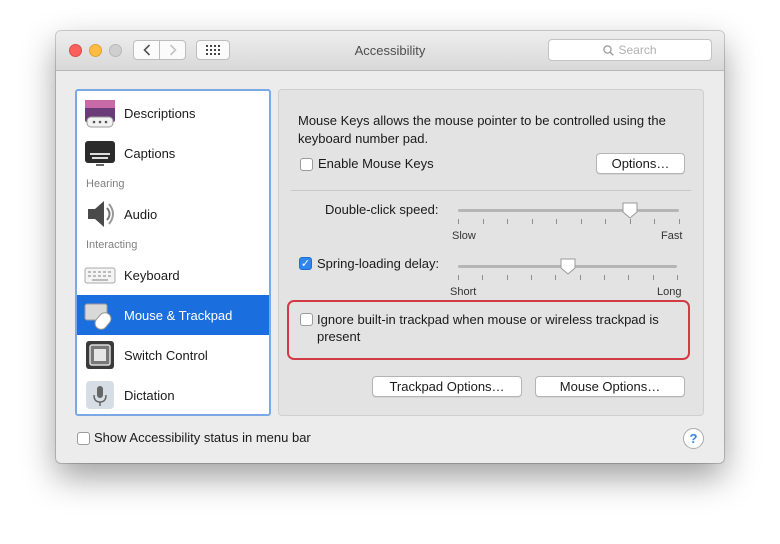  Describe the element at coordinates (178, 315) in the screenshot. I see `sidebar-item-label: Mouse & Trackpad` at that location.